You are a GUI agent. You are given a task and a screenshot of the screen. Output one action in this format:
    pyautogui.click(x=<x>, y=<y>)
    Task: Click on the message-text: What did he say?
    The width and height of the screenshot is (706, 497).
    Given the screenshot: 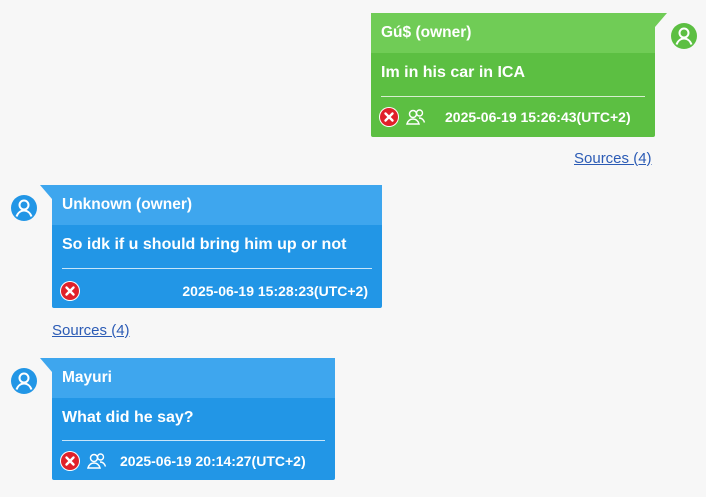 What is the action you would take?
    pyautogui.click(x=128, y=417)
    